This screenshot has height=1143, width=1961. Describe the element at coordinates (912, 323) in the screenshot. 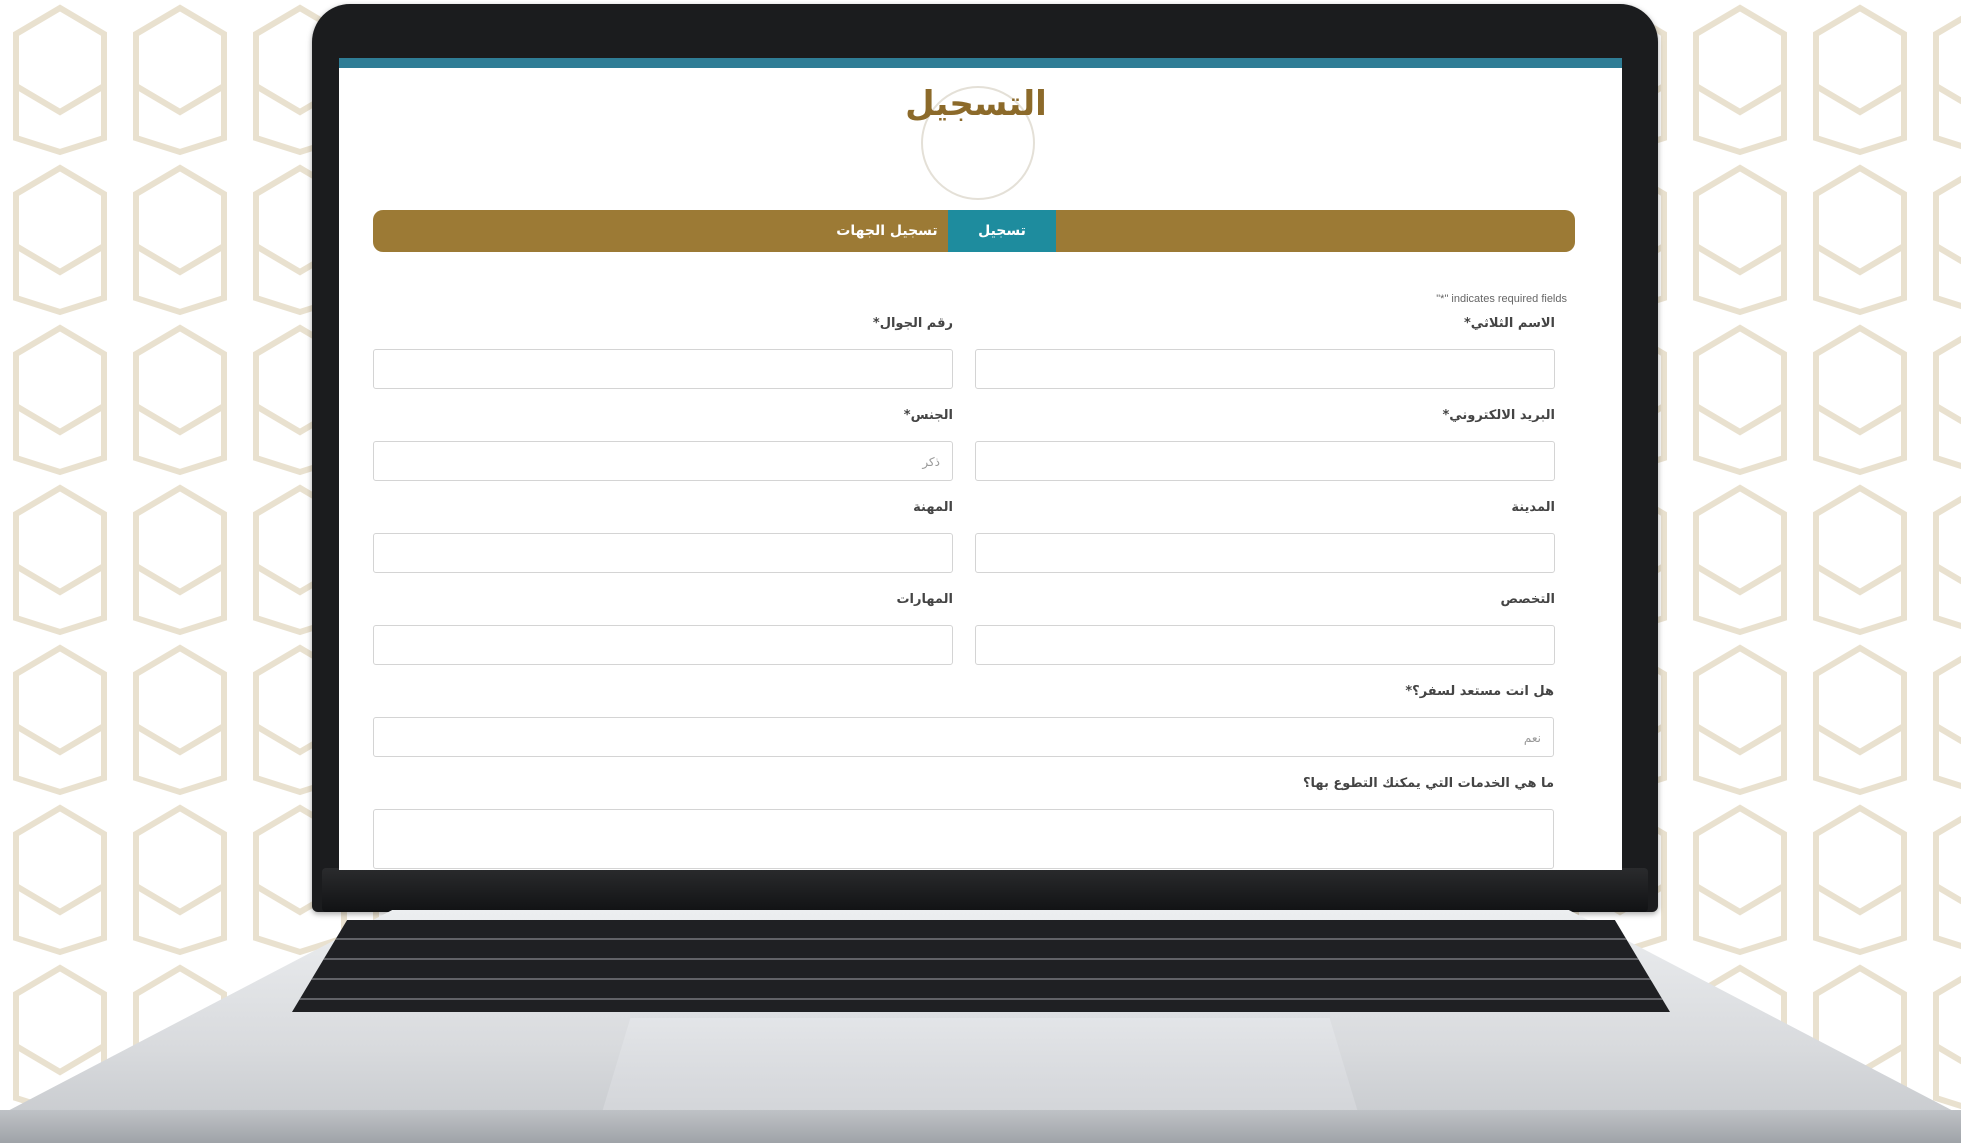

I see `mobile-label: رقم الجوال*` at that location.